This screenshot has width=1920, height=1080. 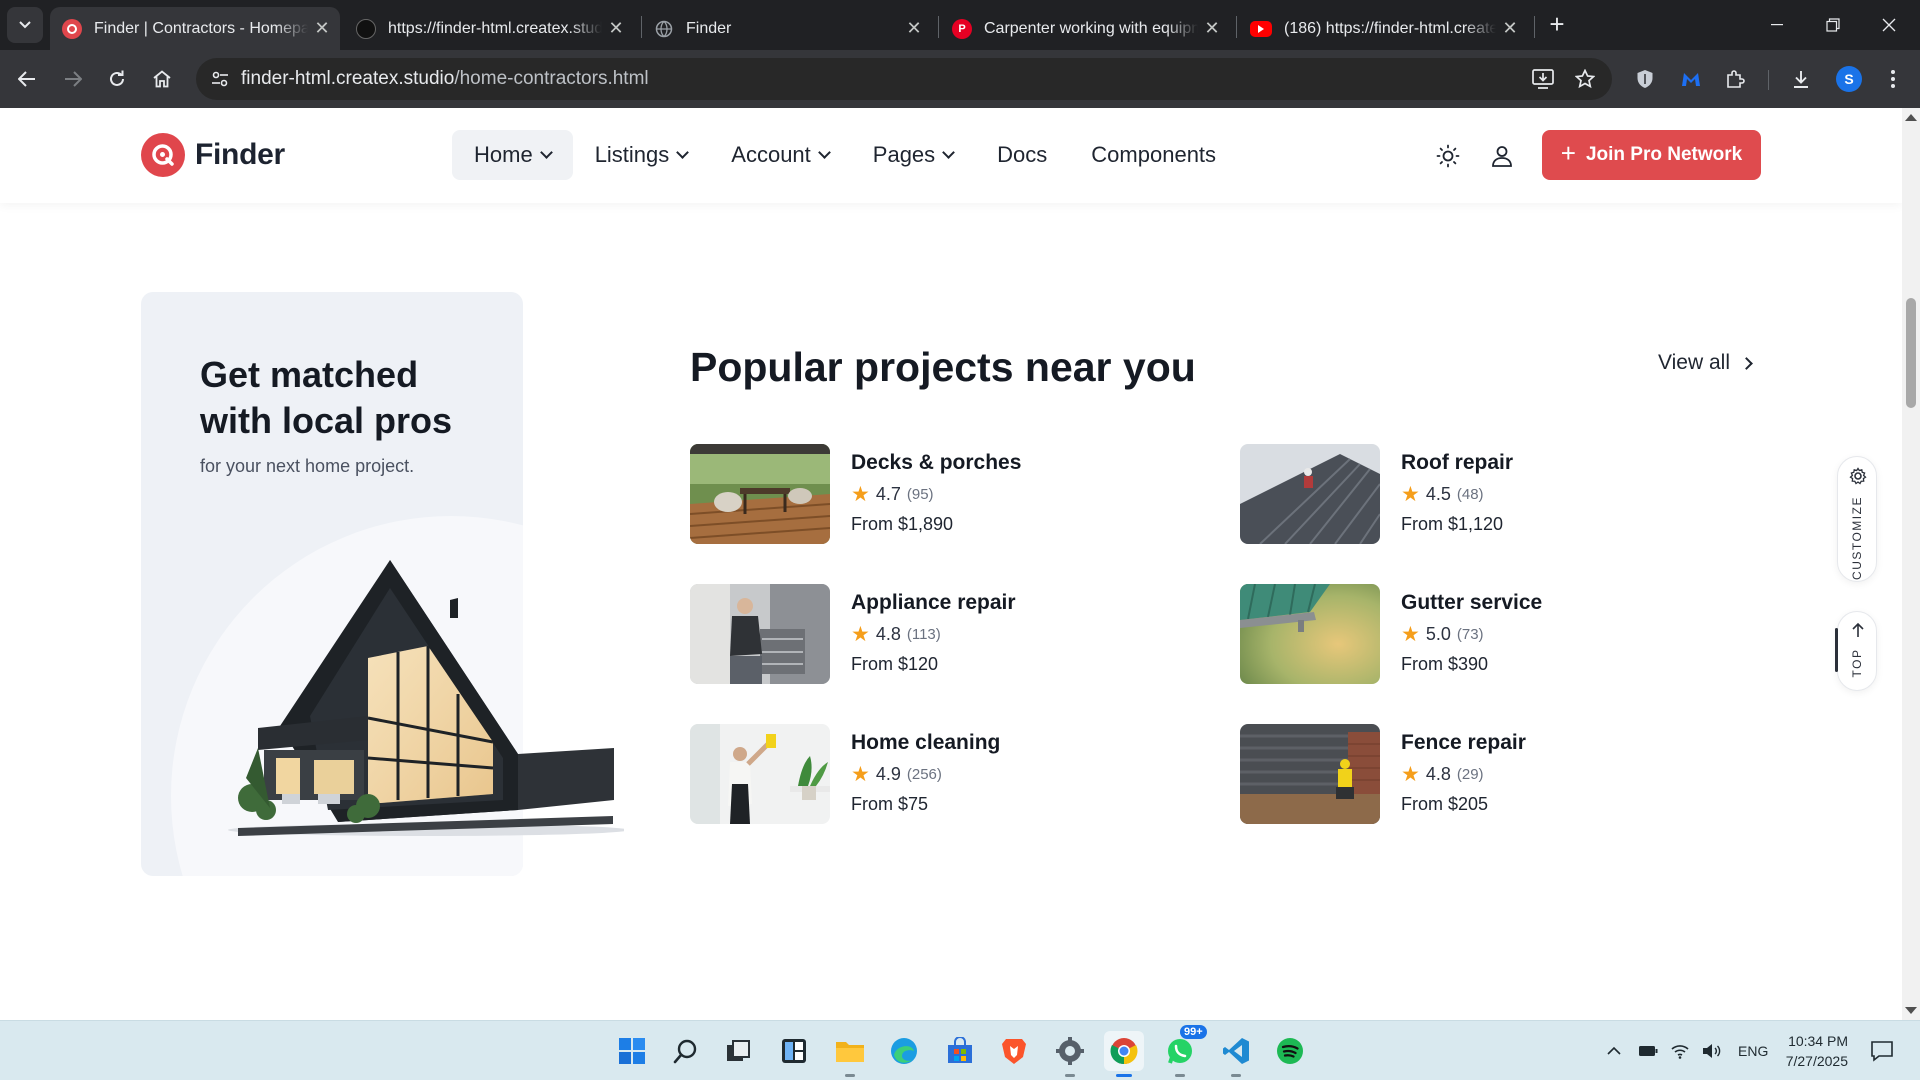 I want to click on edge-button, so click(x=904, y=1051).